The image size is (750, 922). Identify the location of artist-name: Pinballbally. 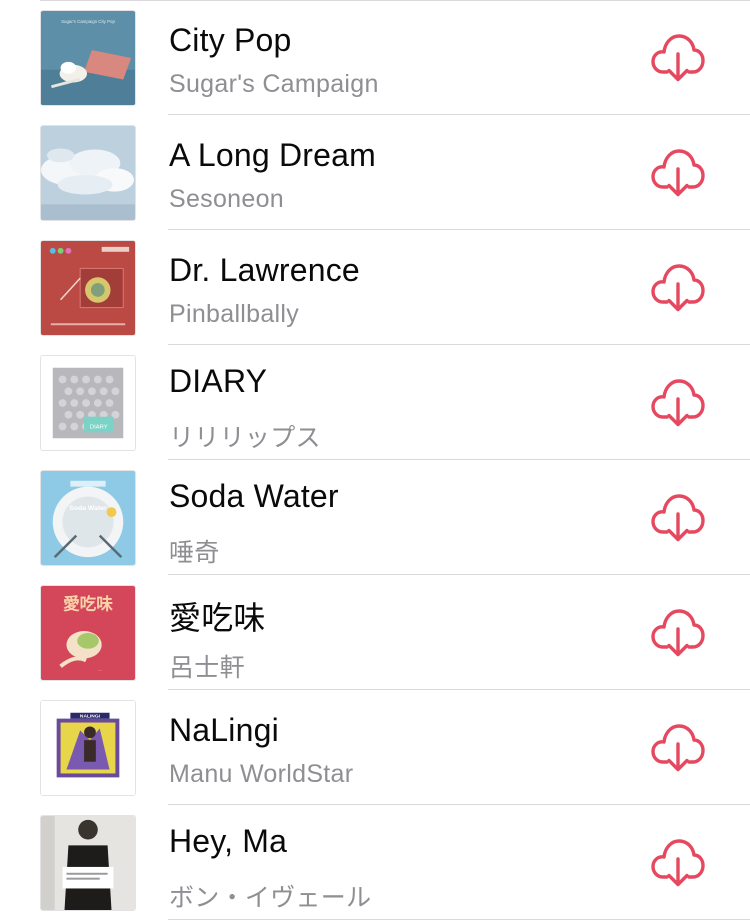
(234, 314).